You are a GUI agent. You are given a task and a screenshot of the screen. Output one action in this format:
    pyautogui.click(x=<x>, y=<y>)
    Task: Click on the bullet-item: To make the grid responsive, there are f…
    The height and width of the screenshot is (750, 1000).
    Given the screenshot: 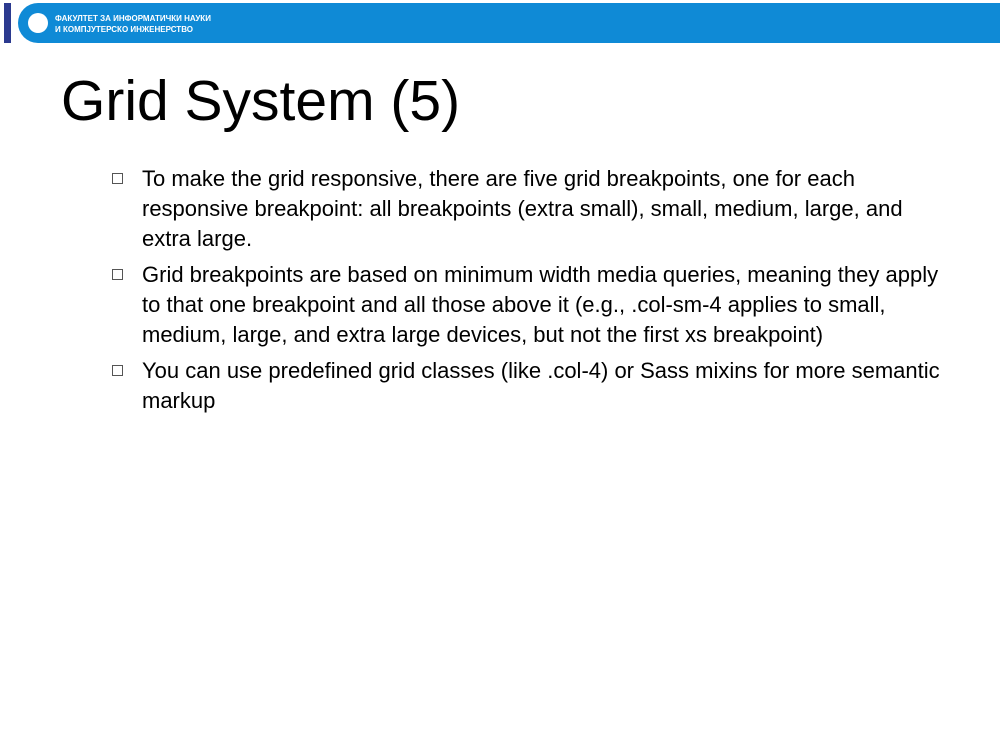 What is the action you would take?
    pyautogui.click(x=527, y=209)
    